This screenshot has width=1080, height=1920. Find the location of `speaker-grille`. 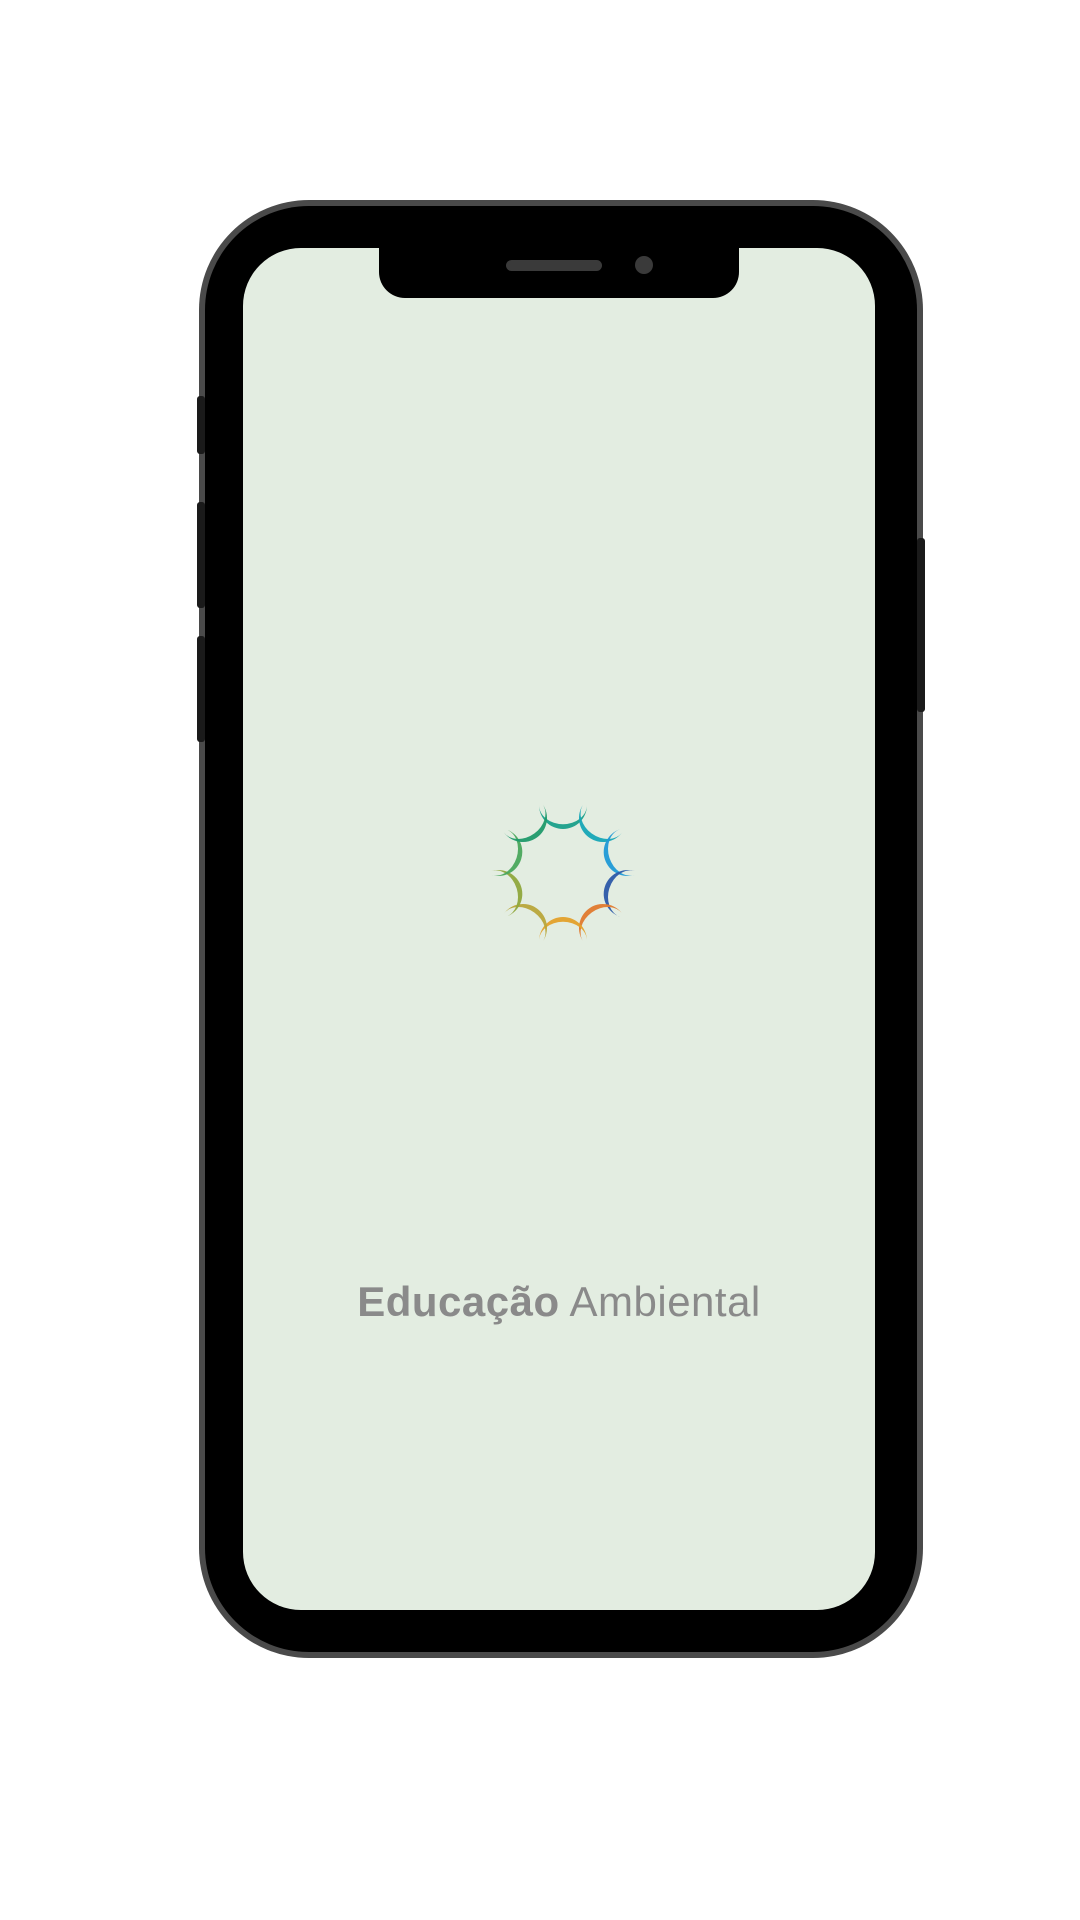

speaker-grille is located at coordinates (554, 265).